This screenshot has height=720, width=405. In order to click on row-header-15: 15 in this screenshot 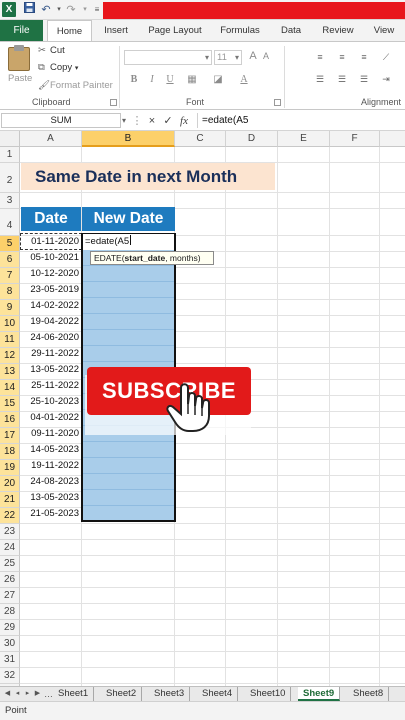, I will do `click(10, 404)`.